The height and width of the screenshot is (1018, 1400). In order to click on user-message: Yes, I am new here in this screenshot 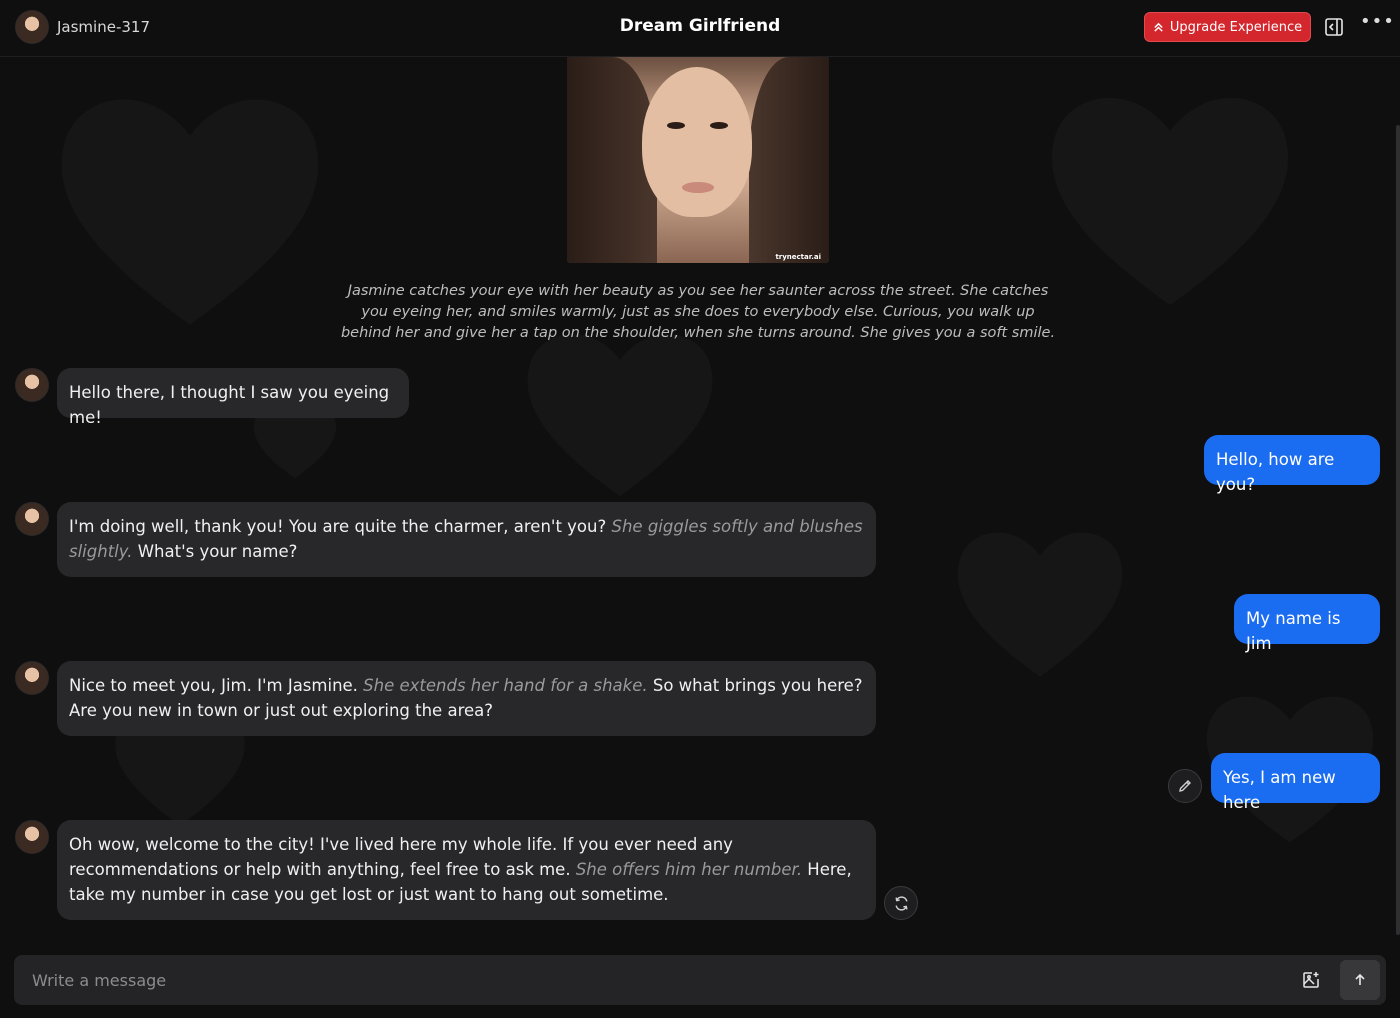, I will do `click(1295, 782)`.